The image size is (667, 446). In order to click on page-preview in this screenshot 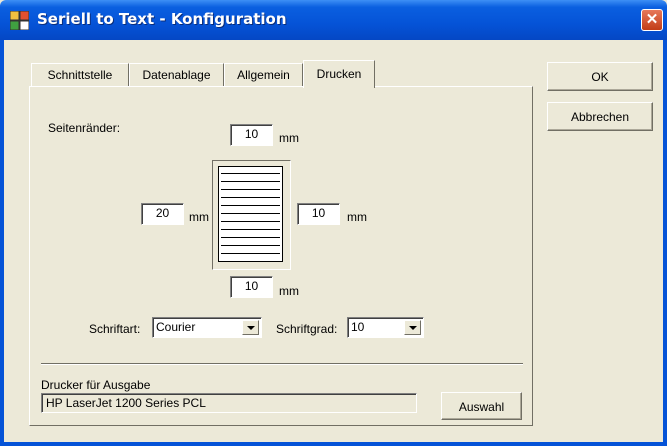, I will do `click(251, 215)`.